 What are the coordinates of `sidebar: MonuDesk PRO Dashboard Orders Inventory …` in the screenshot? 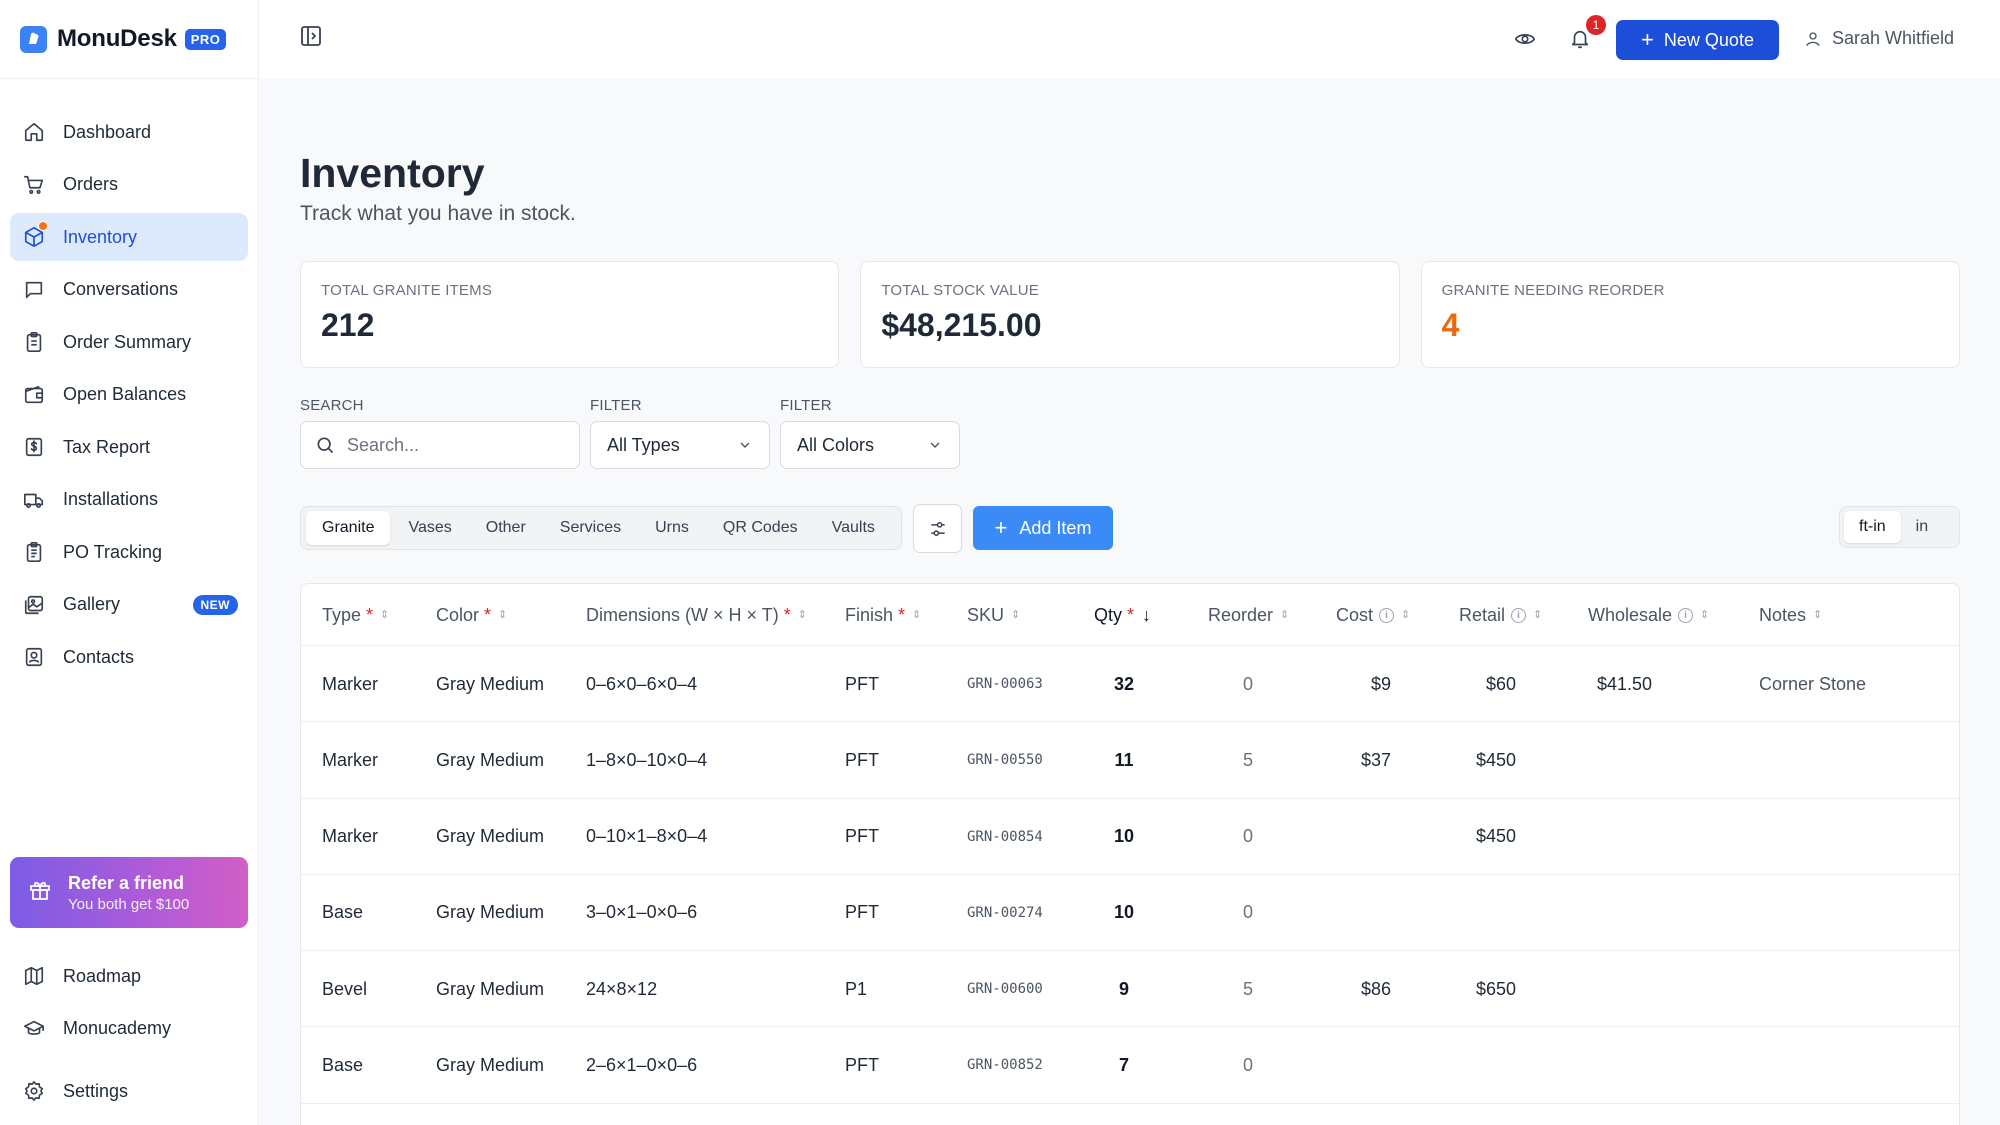 It's located at (129, 562).